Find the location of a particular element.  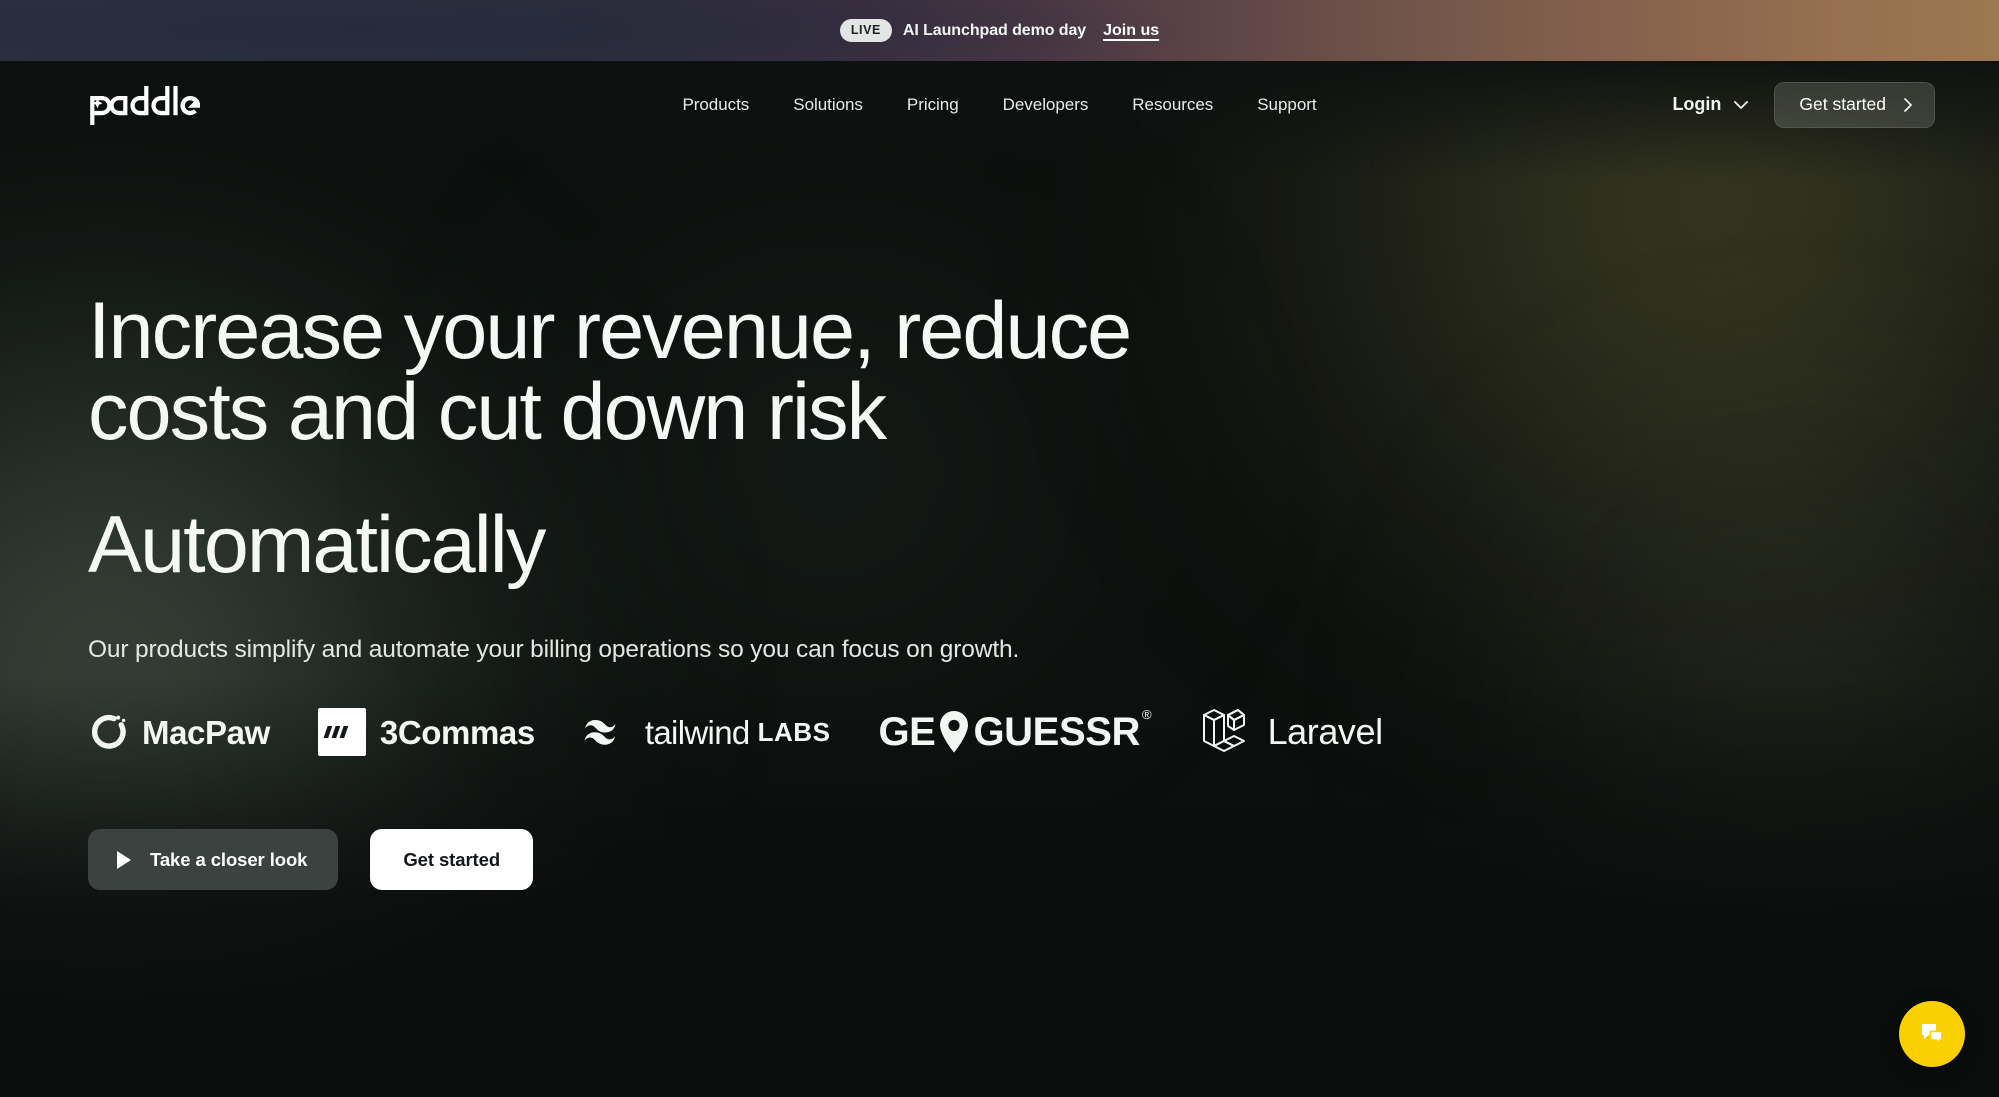

nav-item-pricing: Pricing is located at coordinates (933, 105).